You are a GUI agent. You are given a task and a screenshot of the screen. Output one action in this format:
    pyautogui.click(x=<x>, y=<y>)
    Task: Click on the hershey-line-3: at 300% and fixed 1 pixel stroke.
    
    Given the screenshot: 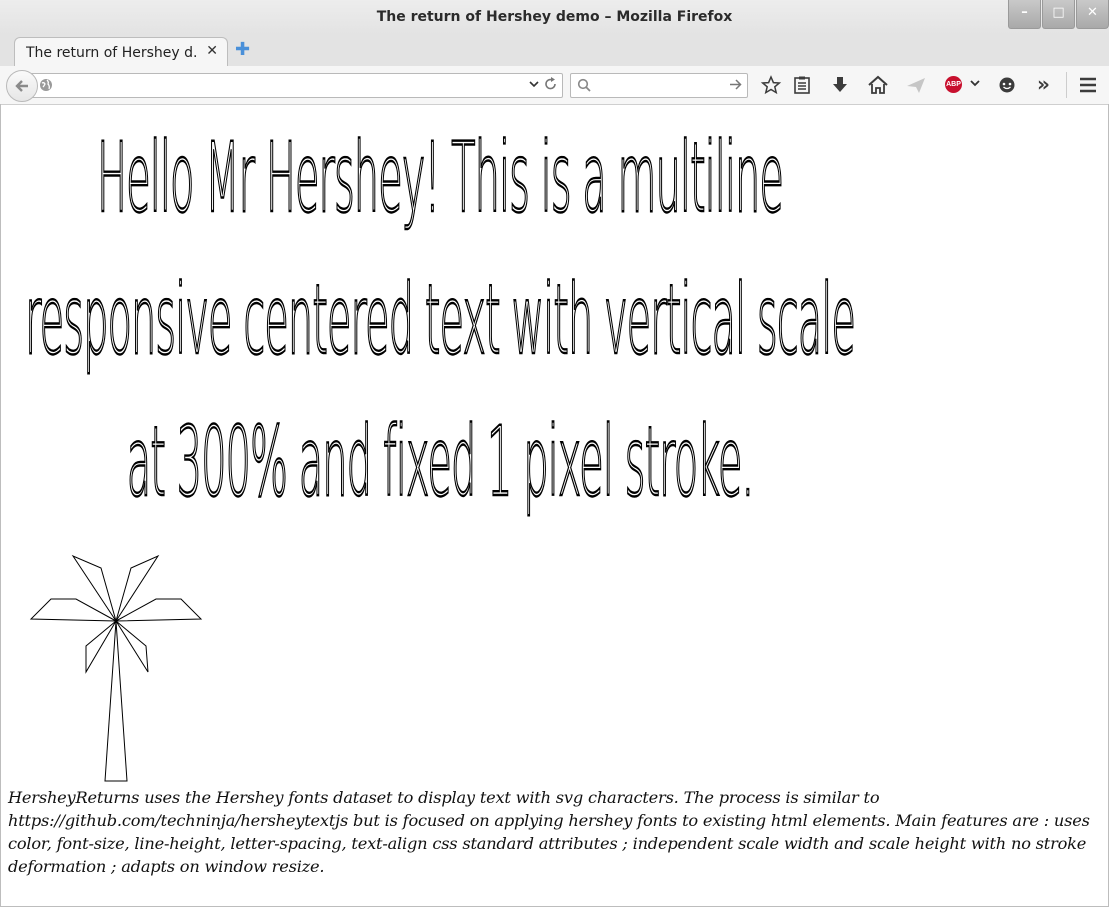 What is the action you would take?
    pyautogui.click(x=440, y=464)
    